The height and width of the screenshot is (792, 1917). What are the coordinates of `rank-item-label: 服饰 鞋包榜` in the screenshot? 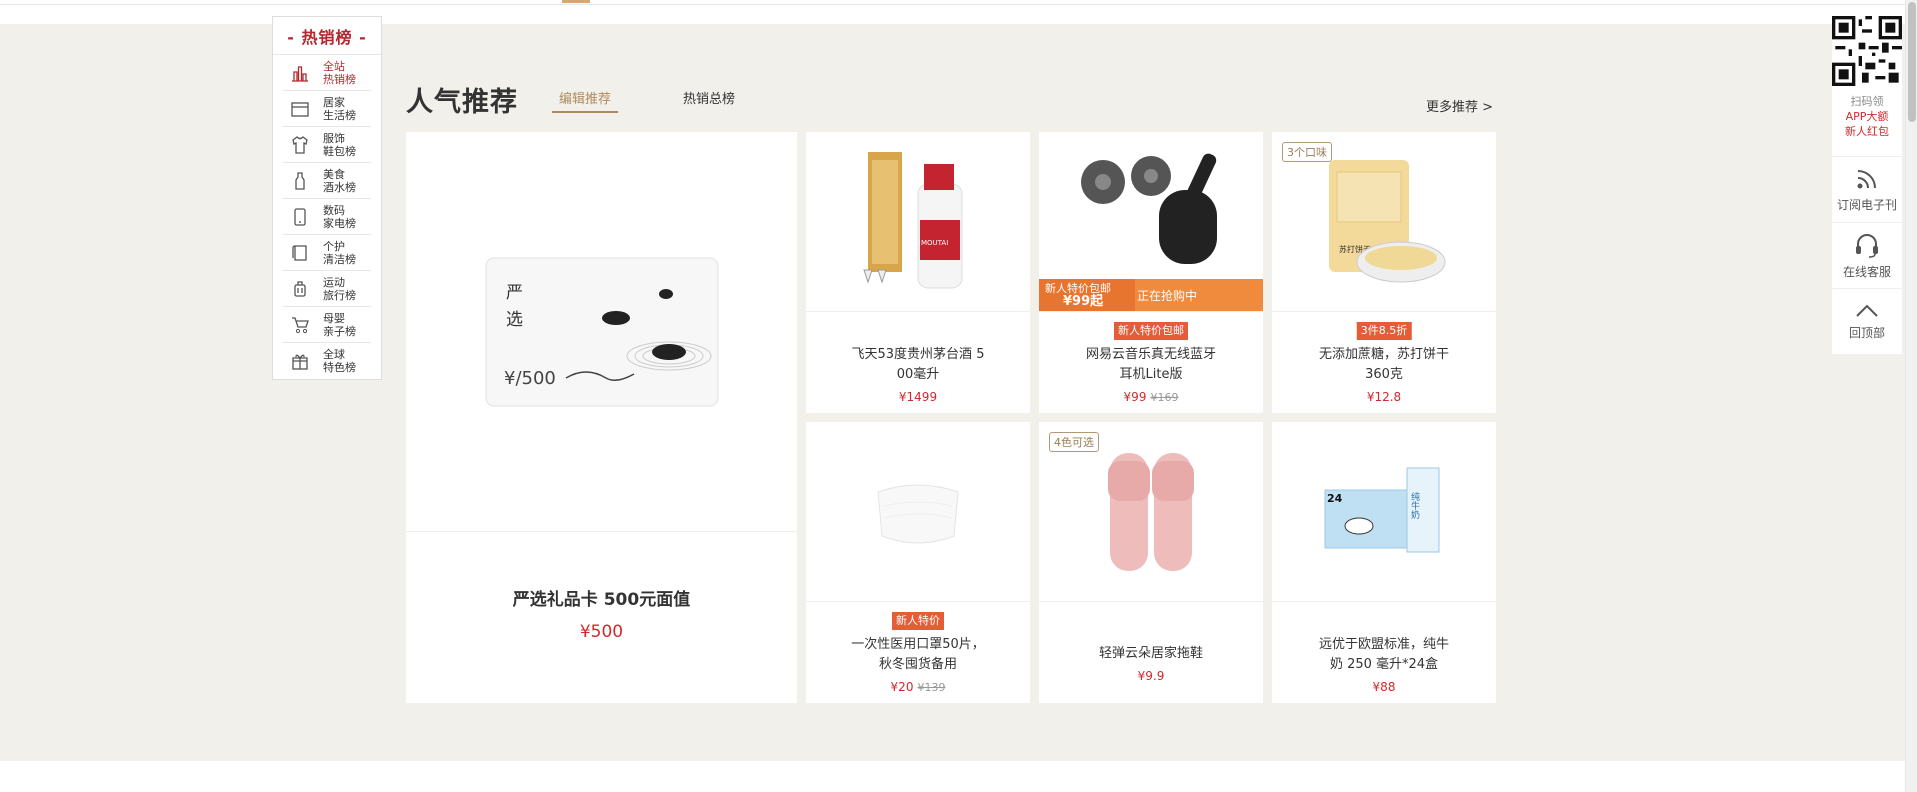 It's located at (339, 144).